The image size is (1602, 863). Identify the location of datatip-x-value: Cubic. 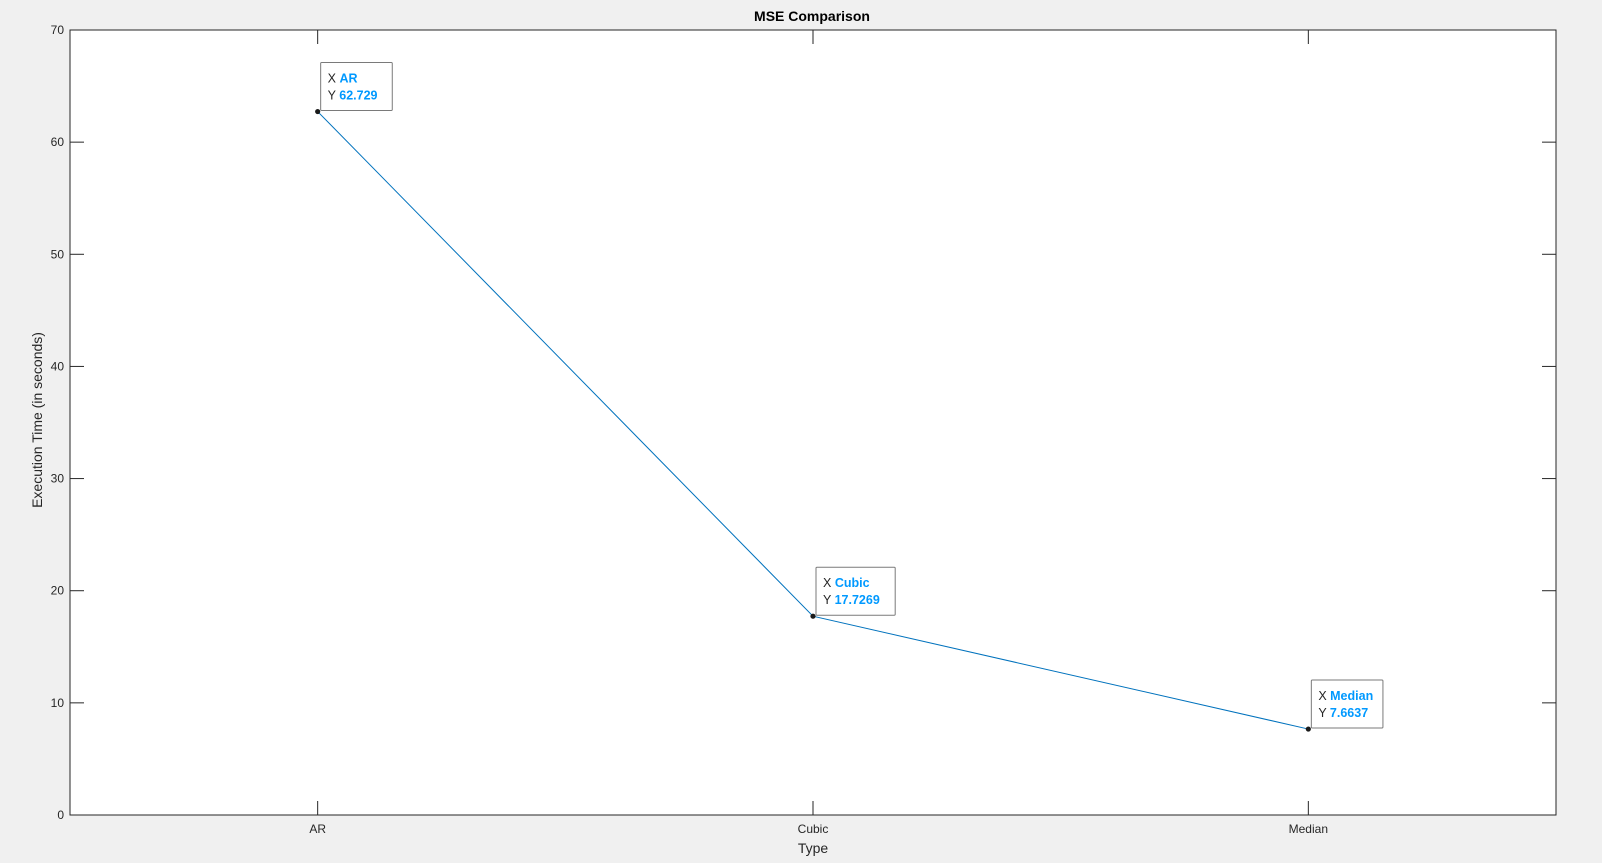
(852, 583).